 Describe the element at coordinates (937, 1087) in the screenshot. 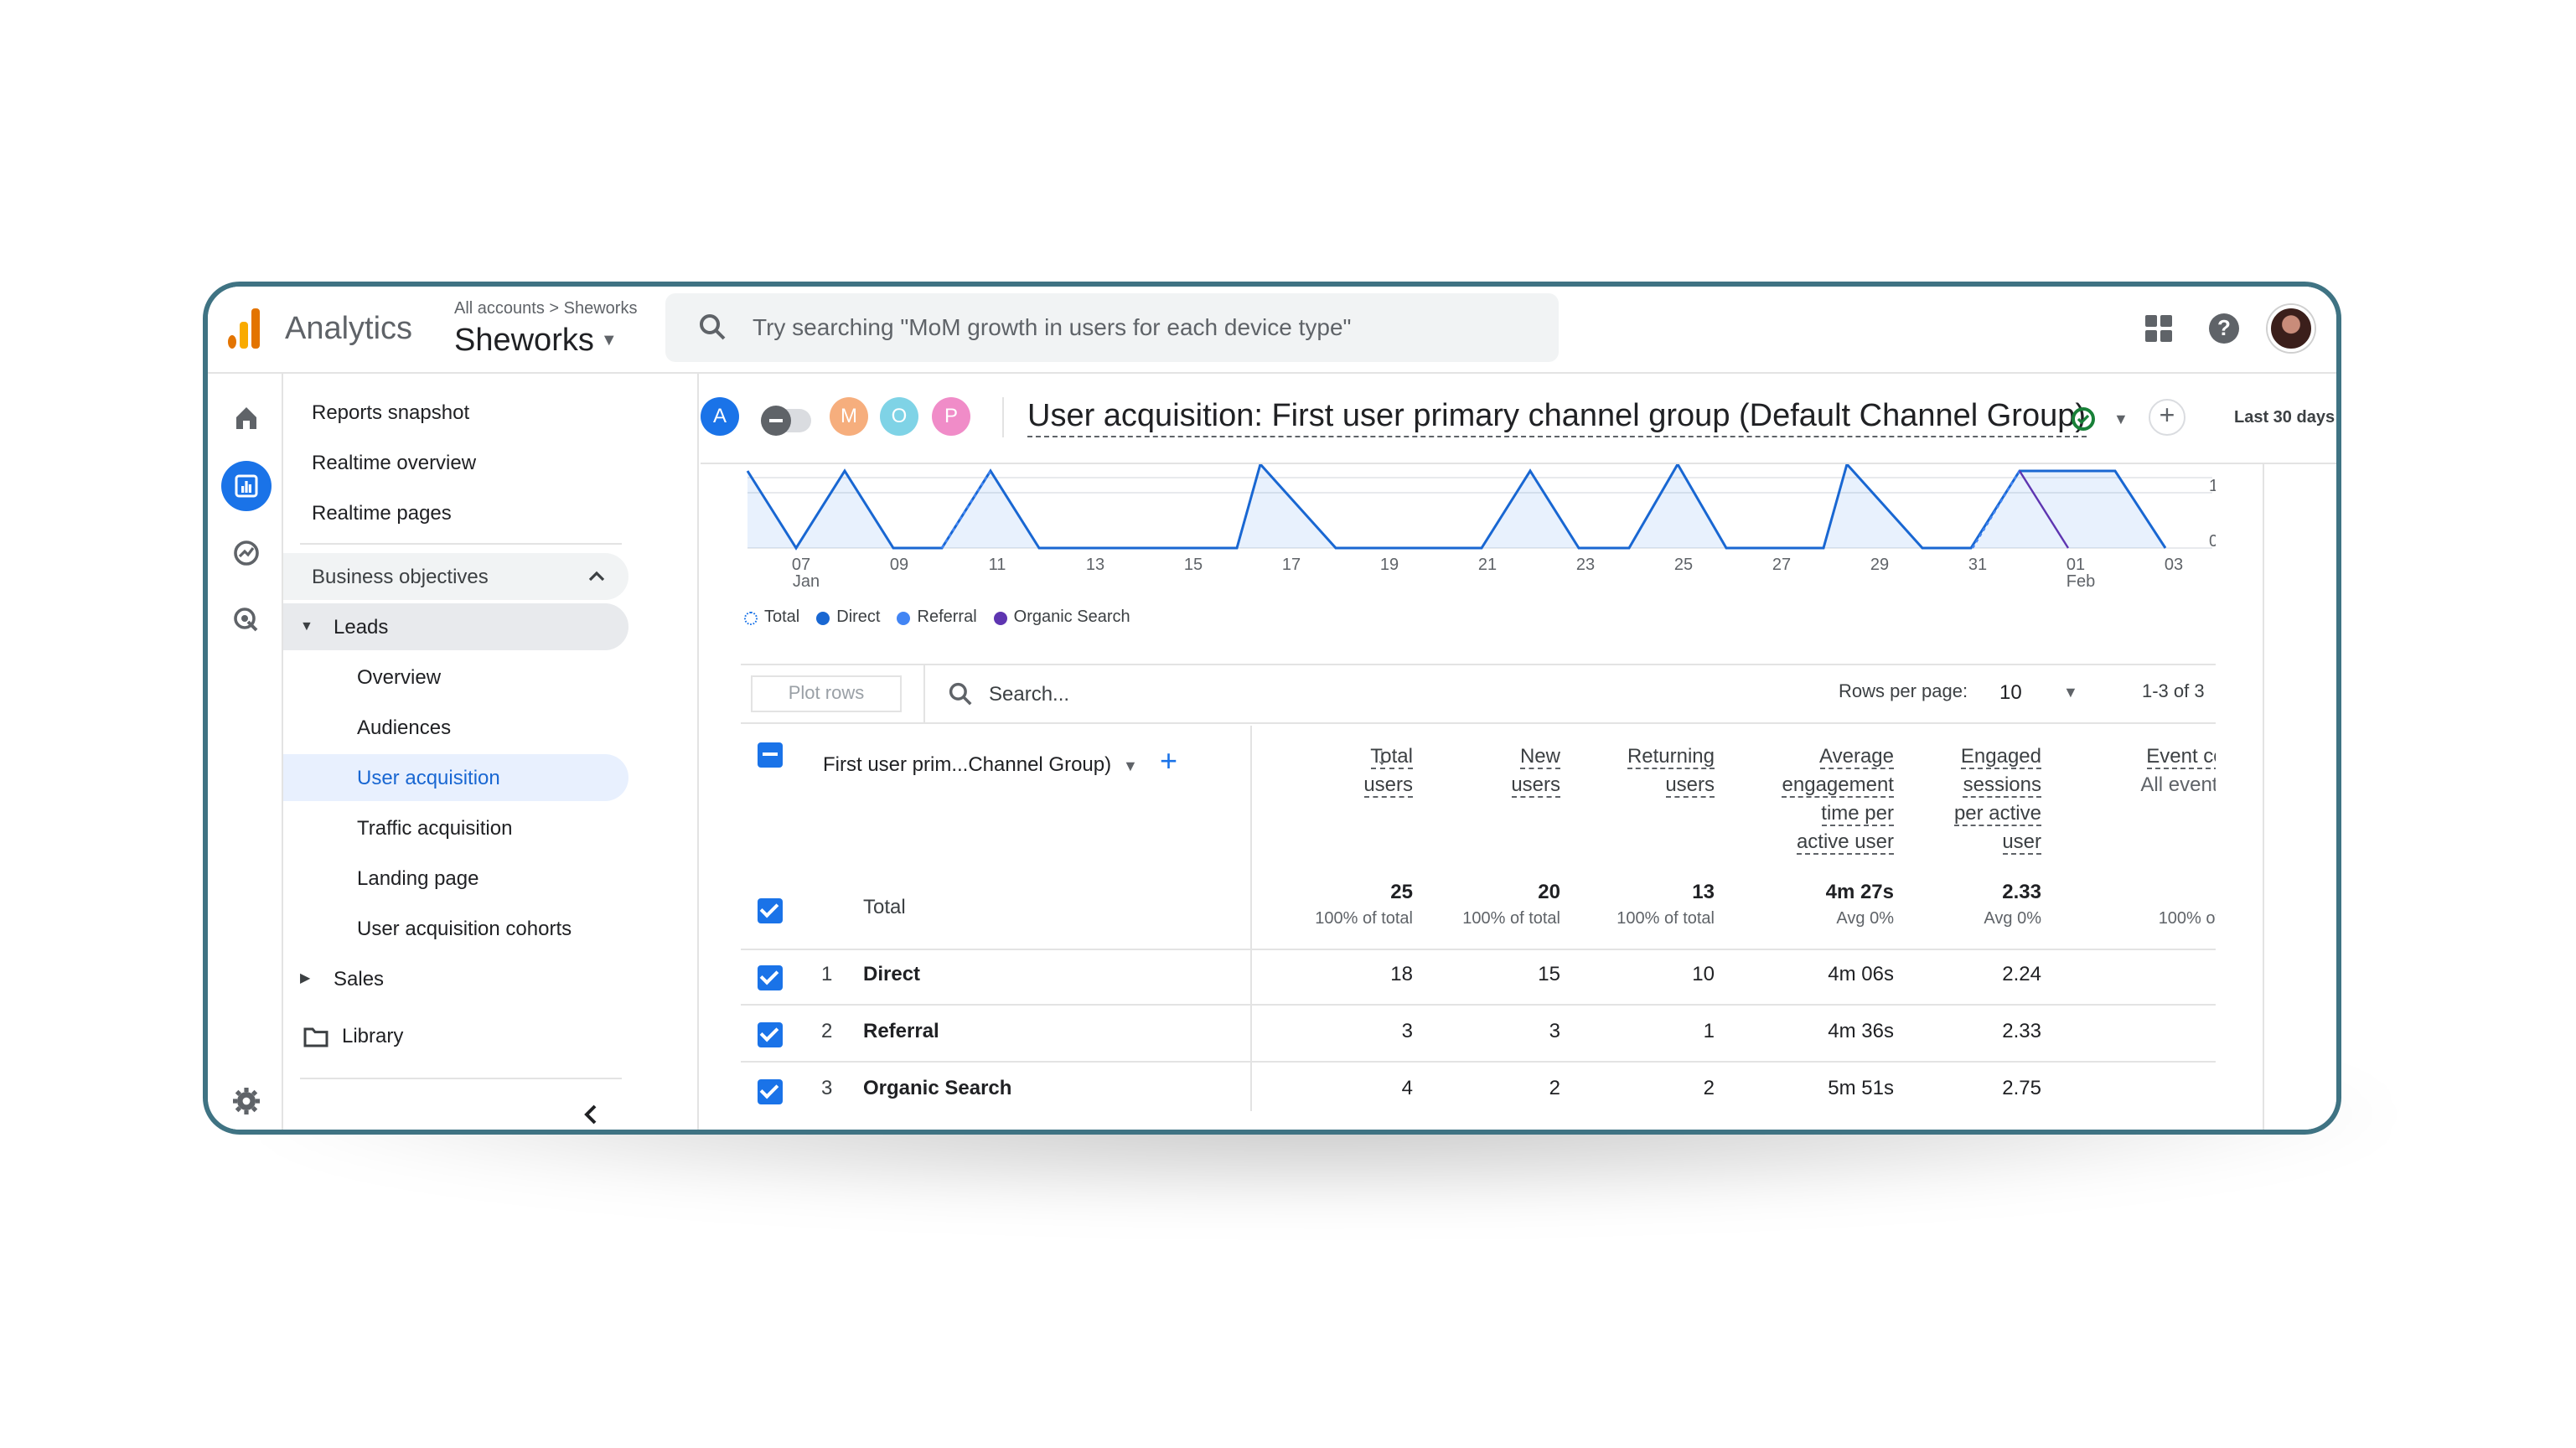

I see `row-label: Organic Search` at that location.